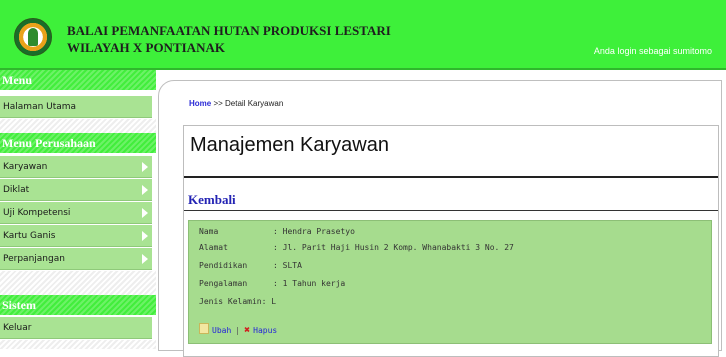  Describe the element at coordinates (78, 80) in the screenshot. I see `sidebar-section-menu: Menu` at that location.